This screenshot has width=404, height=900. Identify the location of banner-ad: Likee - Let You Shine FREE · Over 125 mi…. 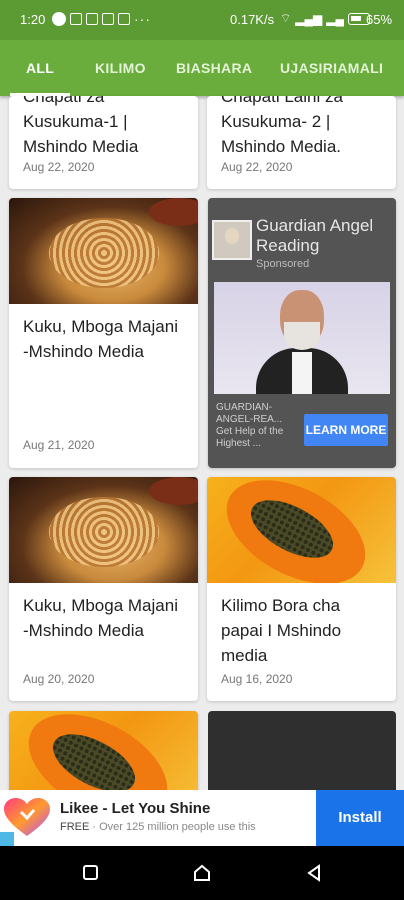
(202, 818).